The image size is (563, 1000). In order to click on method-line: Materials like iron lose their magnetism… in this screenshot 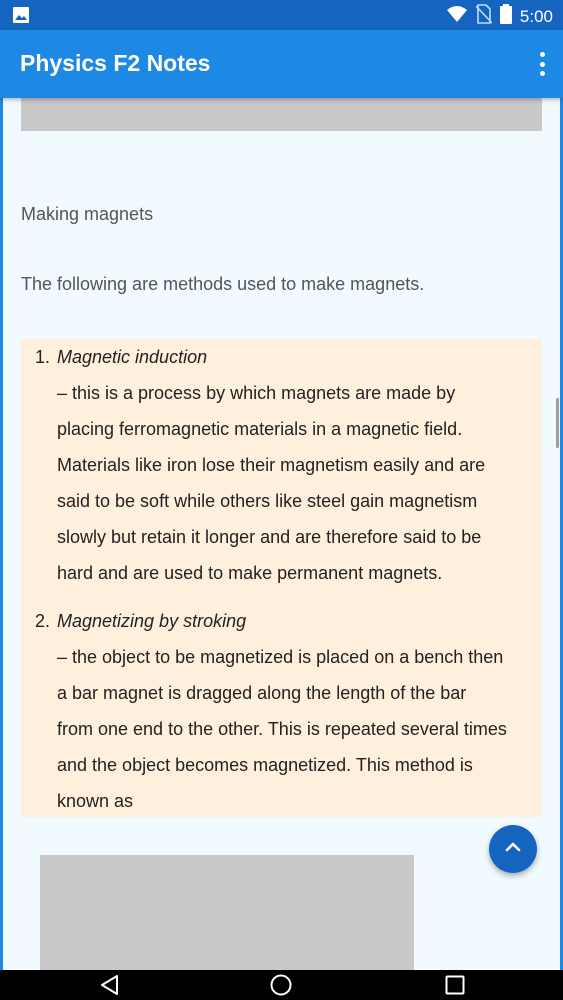, I will do `click(271, 465)`.